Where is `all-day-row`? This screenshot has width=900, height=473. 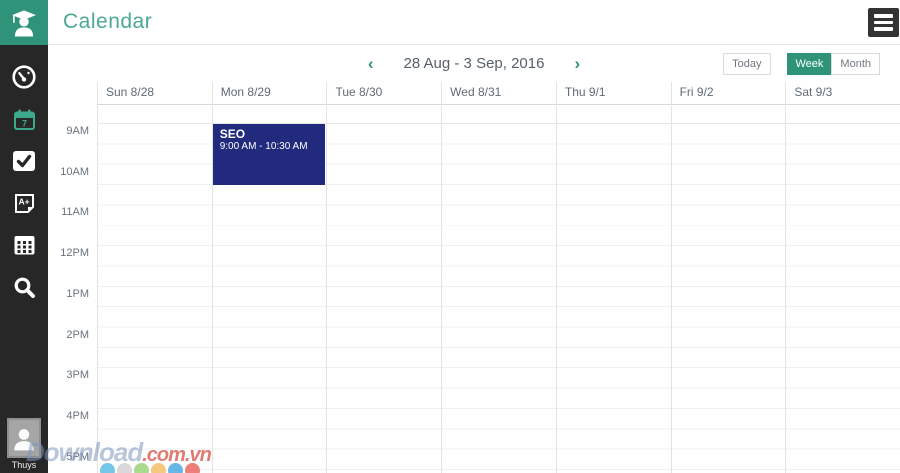
all-day-row is located at coordinates (498, 114).